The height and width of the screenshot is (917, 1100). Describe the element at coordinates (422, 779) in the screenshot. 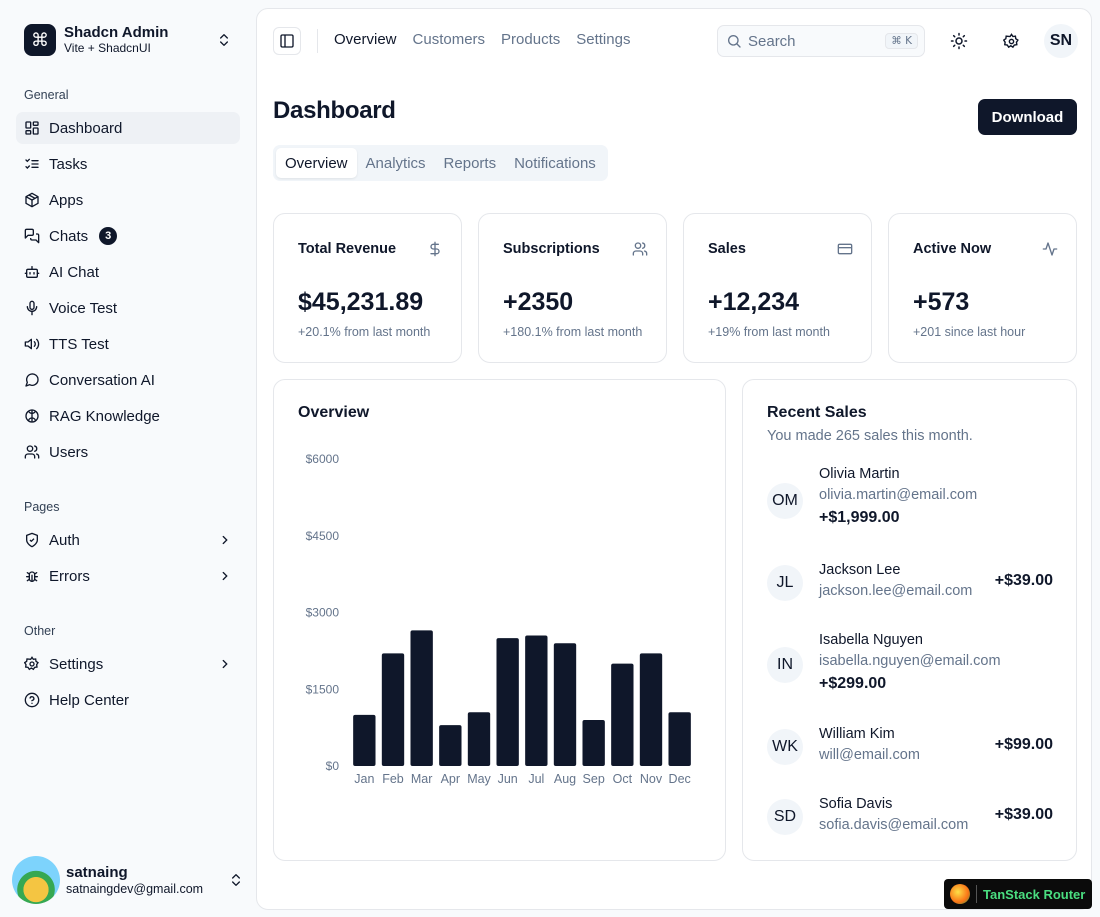

I see `x-tick-label: Mar` at that location.